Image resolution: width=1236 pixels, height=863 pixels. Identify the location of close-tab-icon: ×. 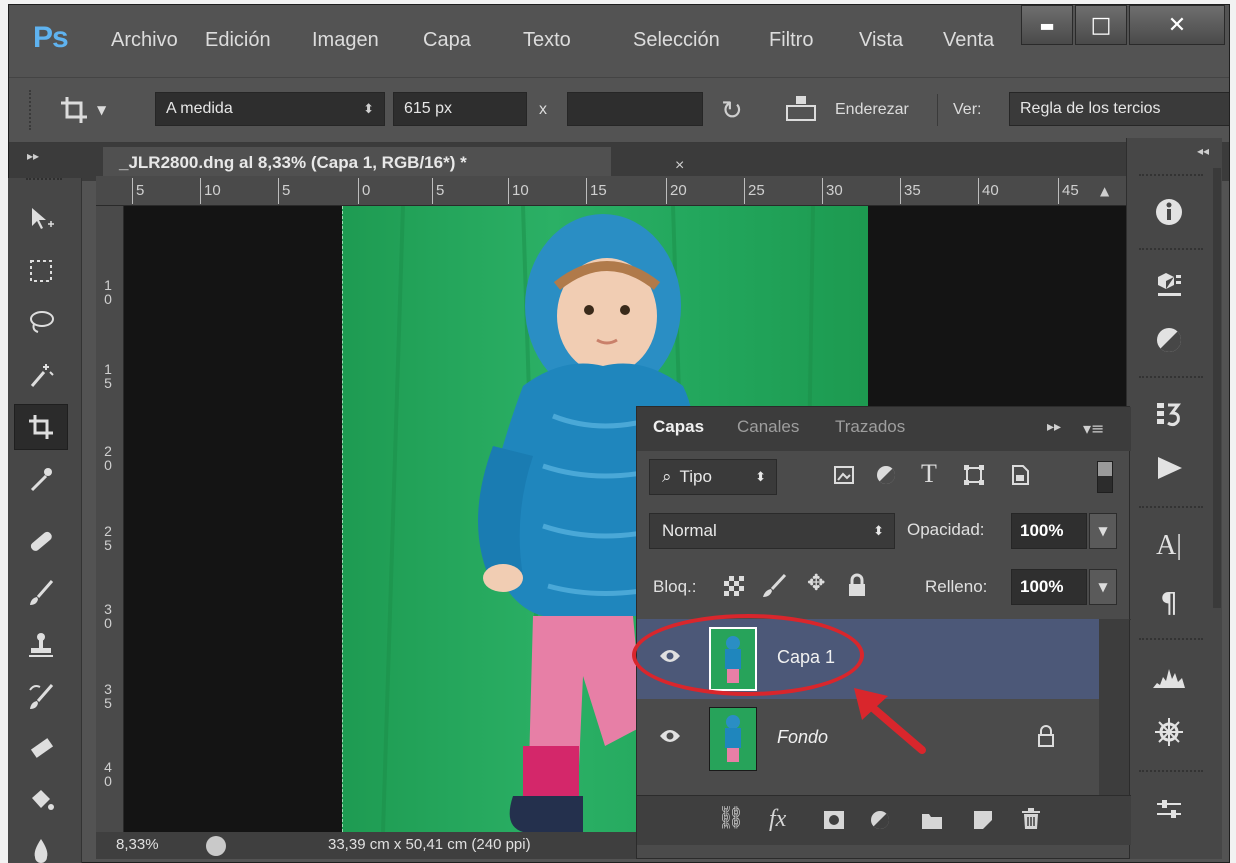
(679, 166).